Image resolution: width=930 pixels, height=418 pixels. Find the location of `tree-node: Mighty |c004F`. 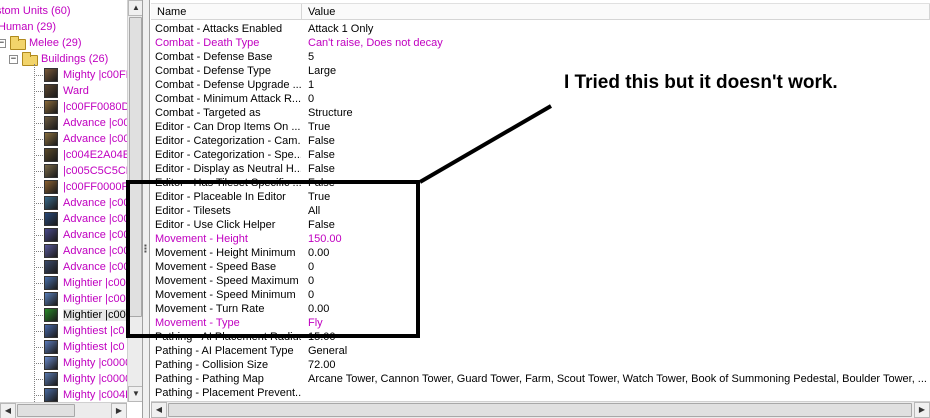

tree-node: Mighty |c004F is located at coordinates (97, 395).